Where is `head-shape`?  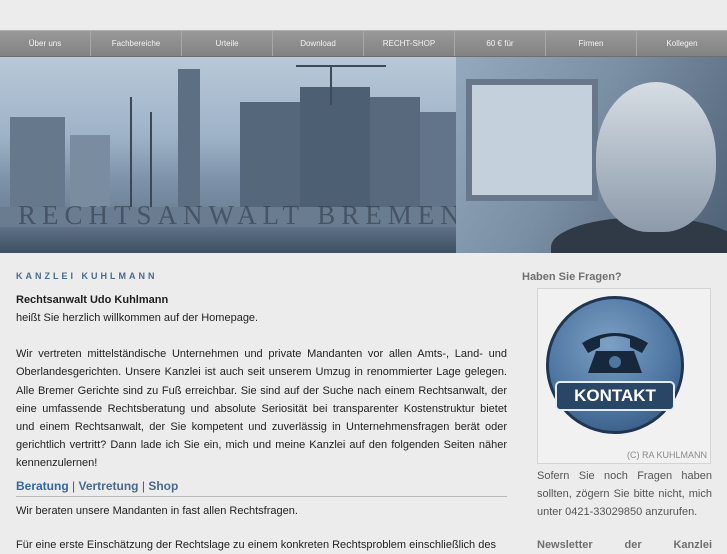
head-shape is located at coordinates (656, 157).